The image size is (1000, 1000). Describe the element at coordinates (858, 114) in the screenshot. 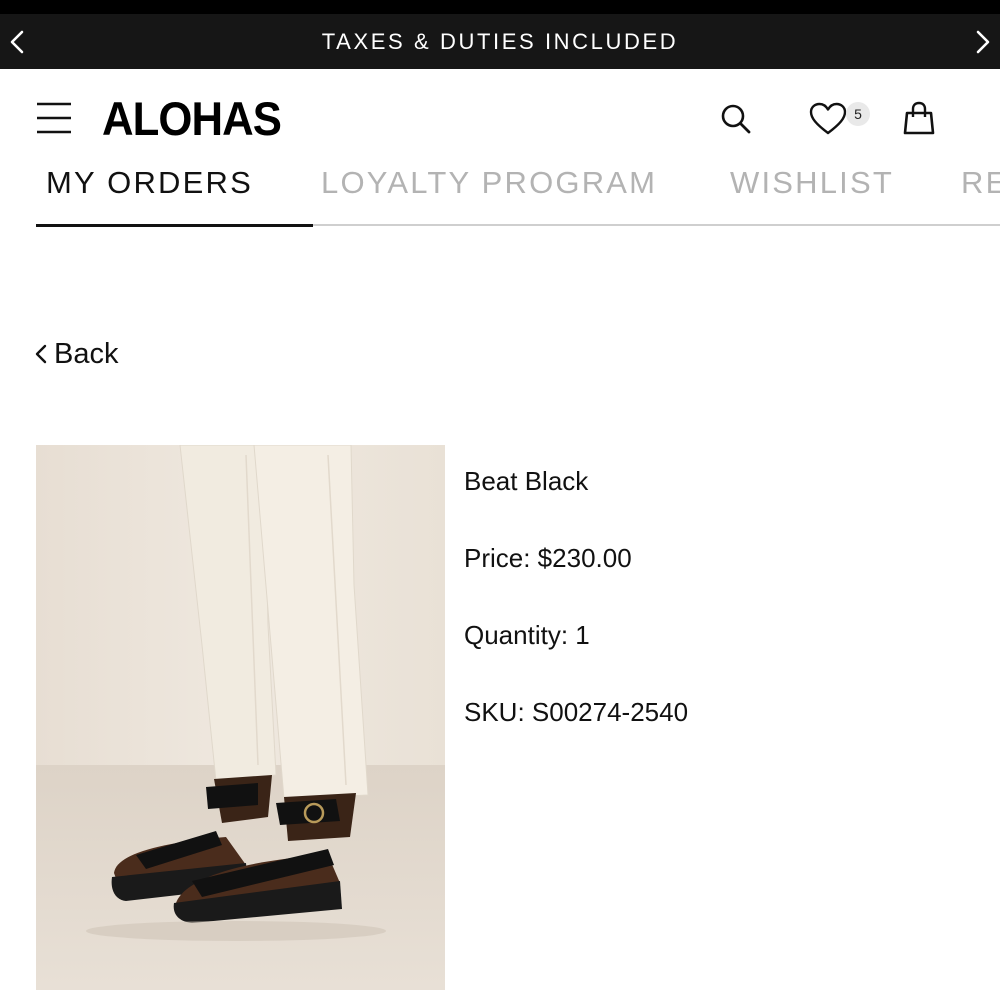

I see `wishlist-count-badge: 5` at that location.